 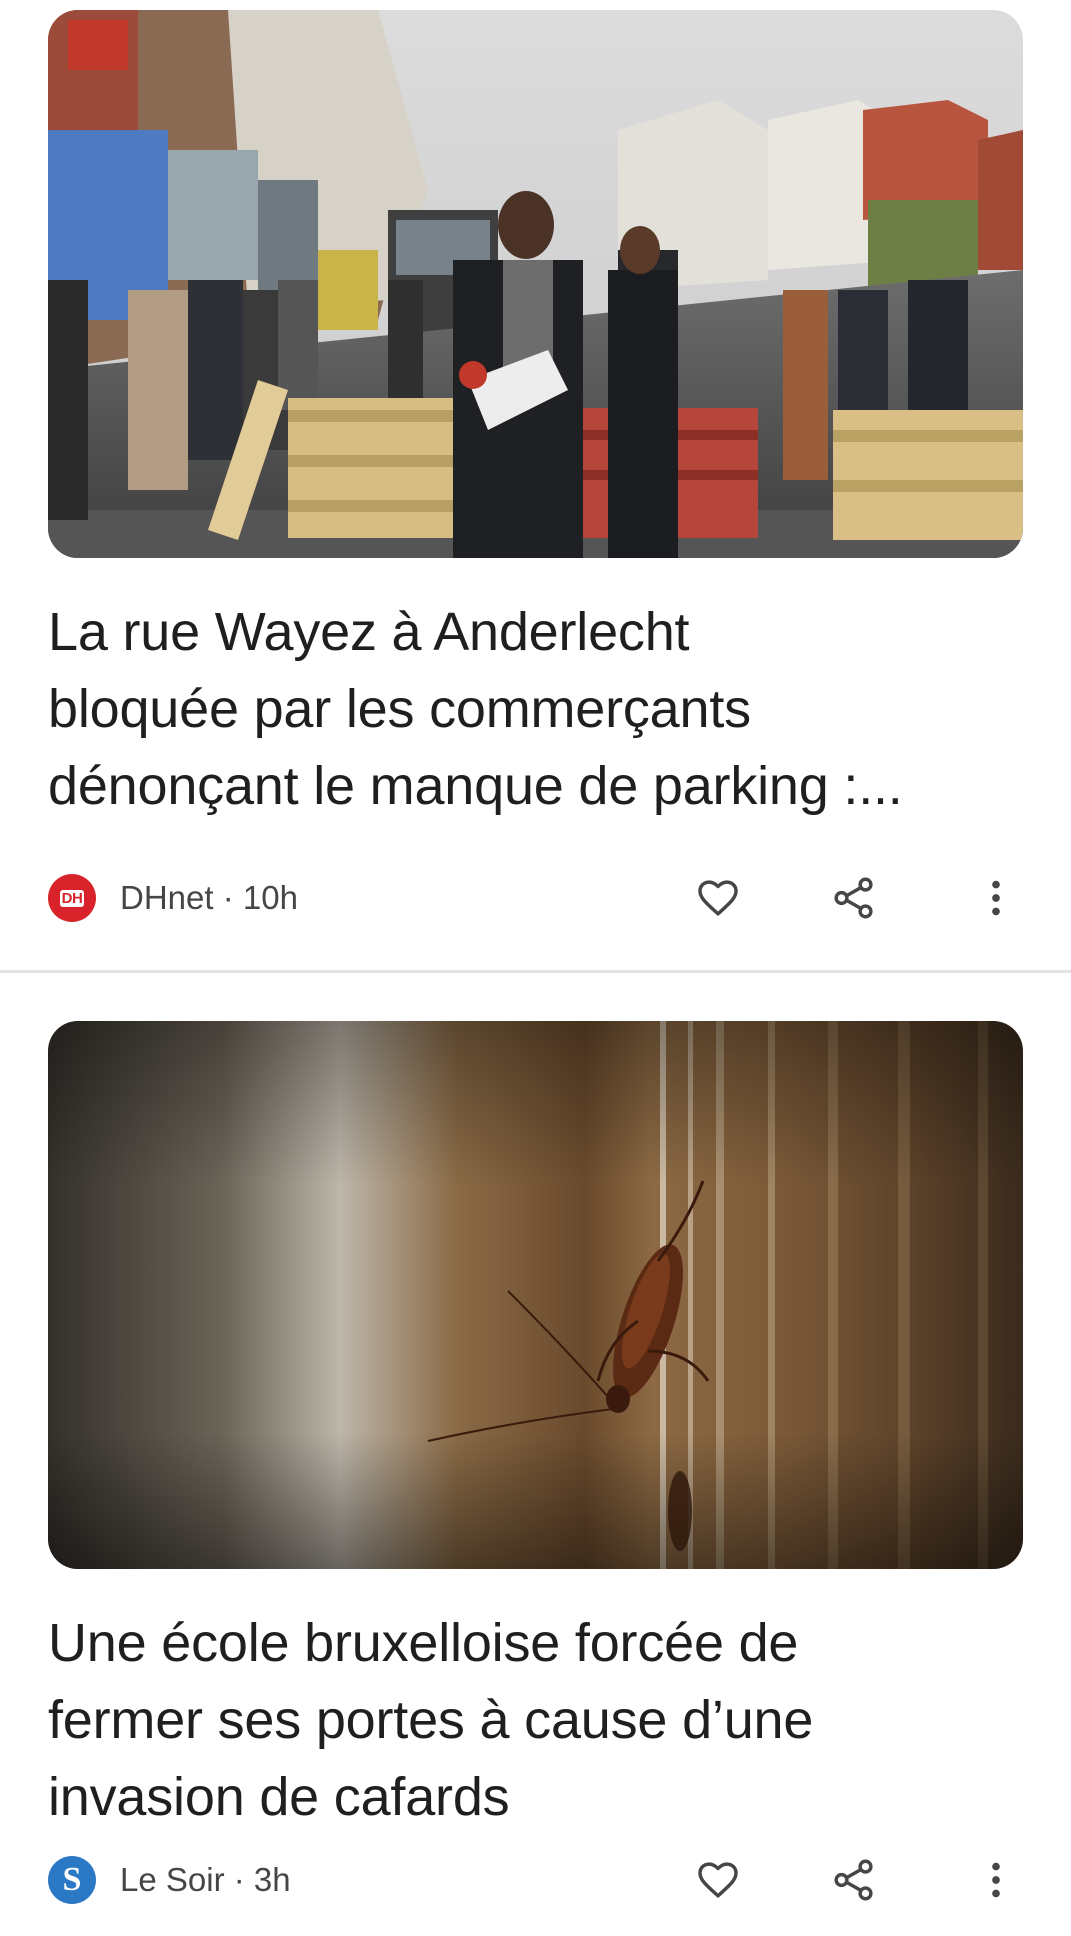 What do you see at coordinates (399, 709) in the screenshot?
I see `headline-line: bloquée par les commerçants` at bounding box center [399, 709].